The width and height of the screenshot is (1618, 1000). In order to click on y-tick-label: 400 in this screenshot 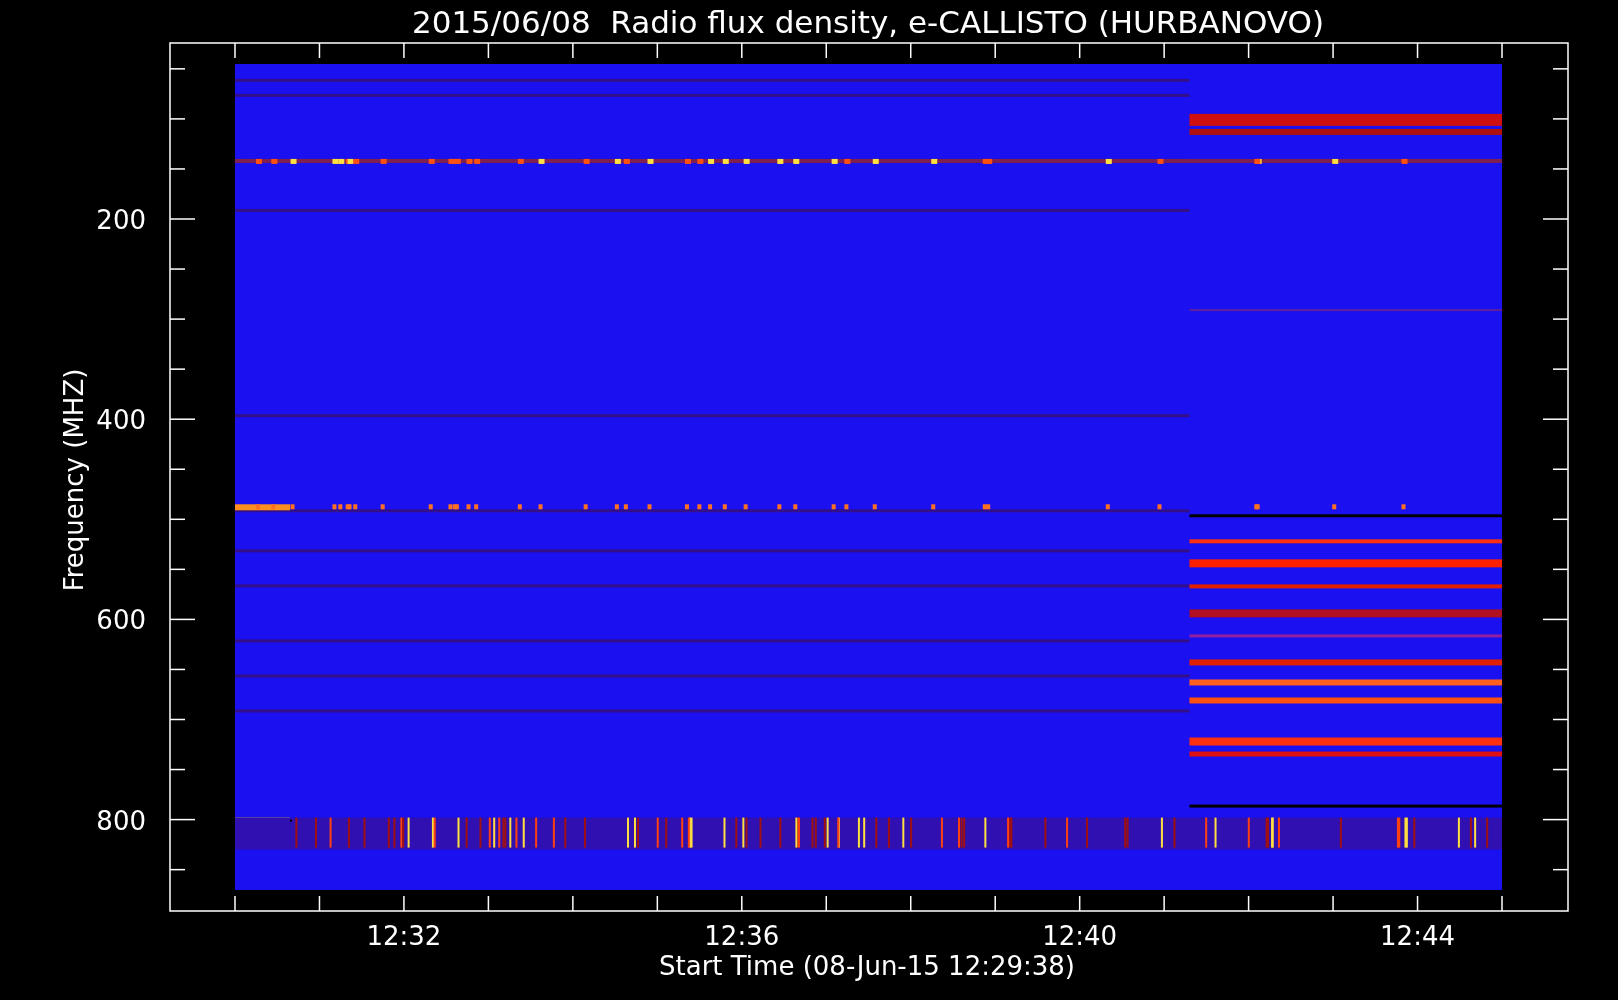, I will do `click(121, 420)`.